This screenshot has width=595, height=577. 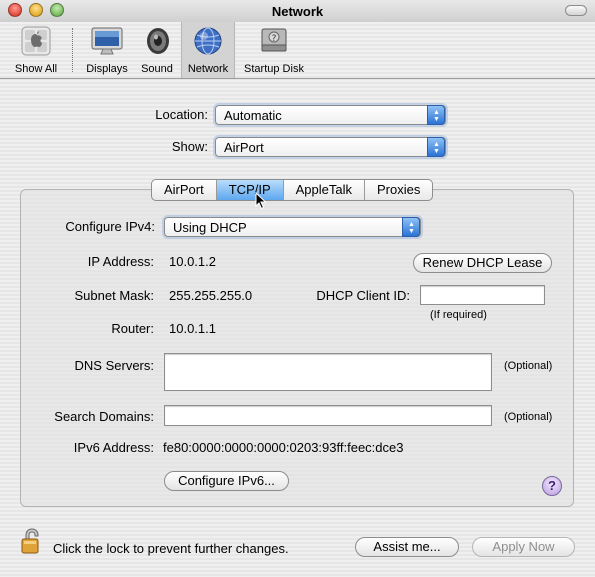 What do you see at coordinates (458, 315) in the screenshot?
I see `dhcp-client-id-hint: (If required)` at bounding box center [458, 315].